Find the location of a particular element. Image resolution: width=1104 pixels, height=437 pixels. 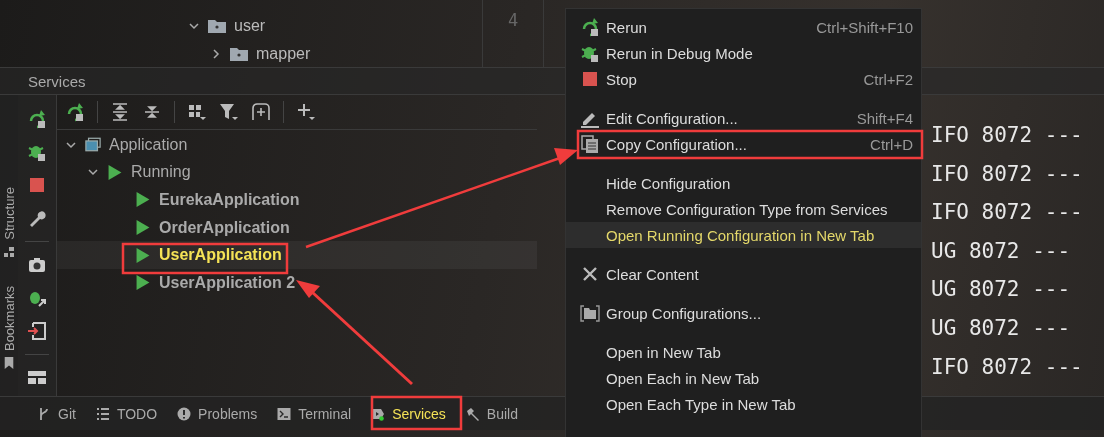

shortcut-text: Ctrl+D is located at coordinates (891, 144).